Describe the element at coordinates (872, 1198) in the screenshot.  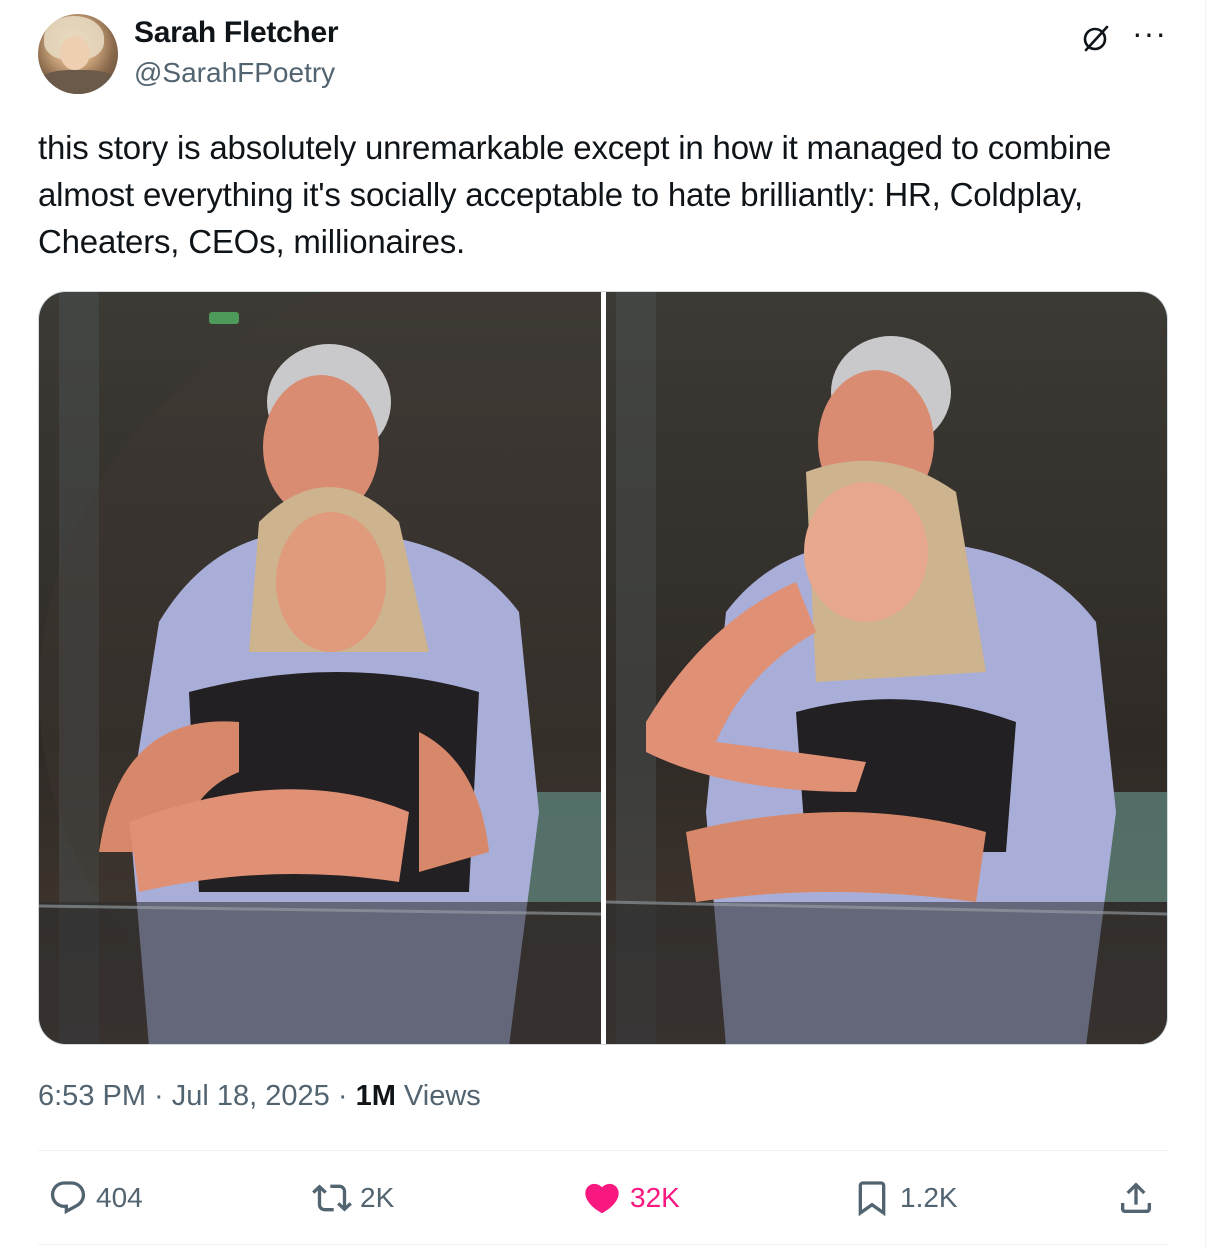
I see `bookmark-icon` at that location.